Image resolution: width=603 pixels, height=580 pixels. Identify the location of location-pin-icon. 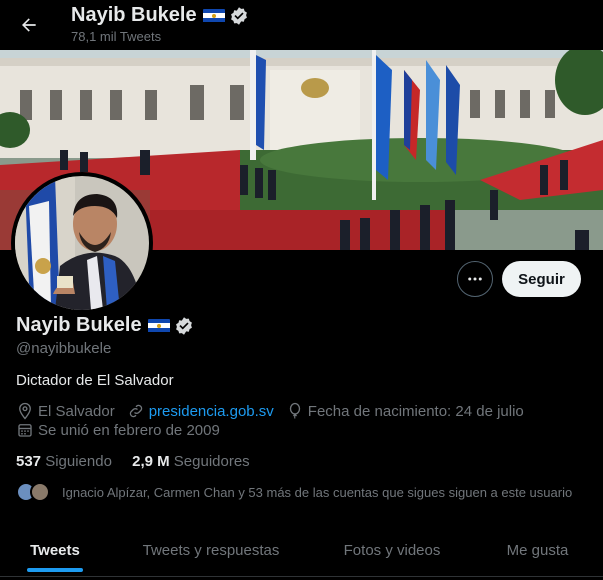
(25, 411).